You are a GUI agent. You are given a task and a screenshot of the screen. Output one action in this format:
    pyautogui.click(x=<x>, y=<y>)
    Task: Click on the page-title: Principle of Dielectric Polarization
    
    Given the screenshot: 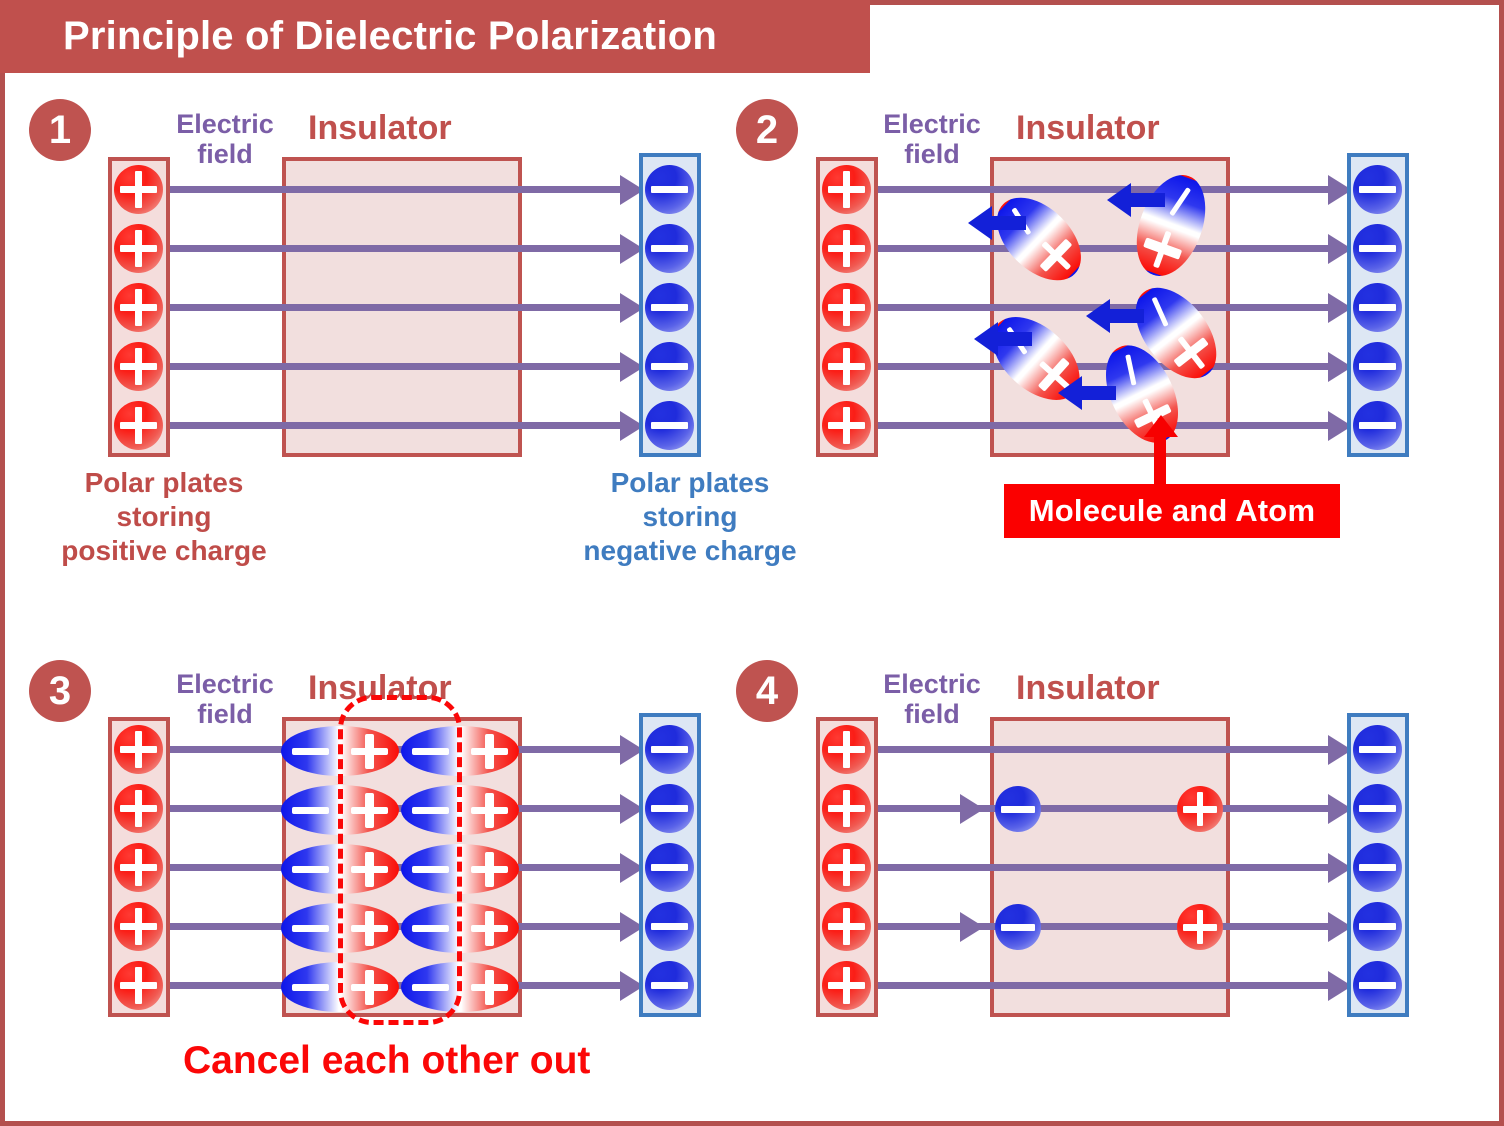 What is the action you would take?
    pyautogui.click(x=390, y=36)
    